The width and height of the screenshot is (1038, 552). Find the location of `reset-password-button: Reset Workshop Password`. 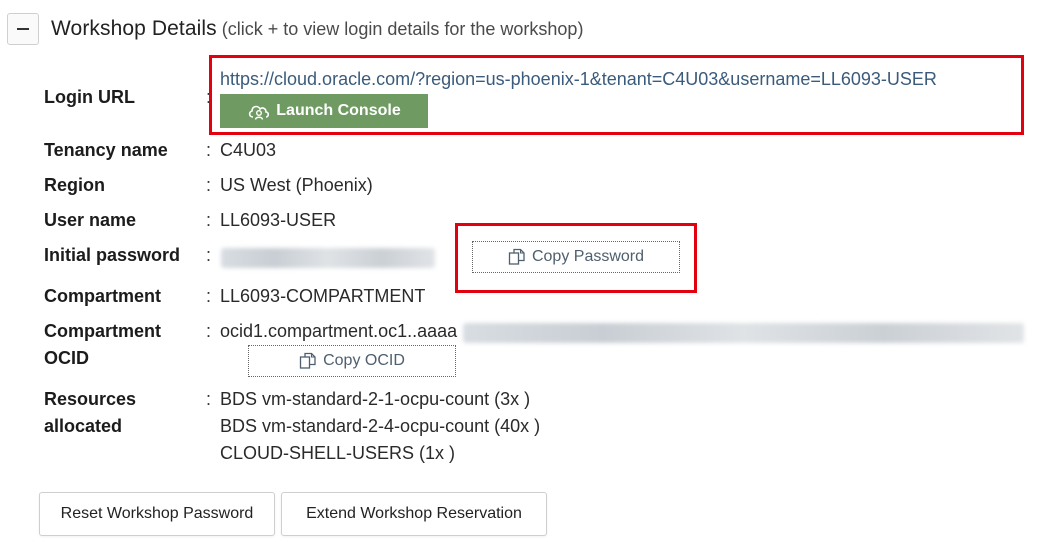

reset-password-button: Reset Workshop Password is located at coordinates (157, 514).